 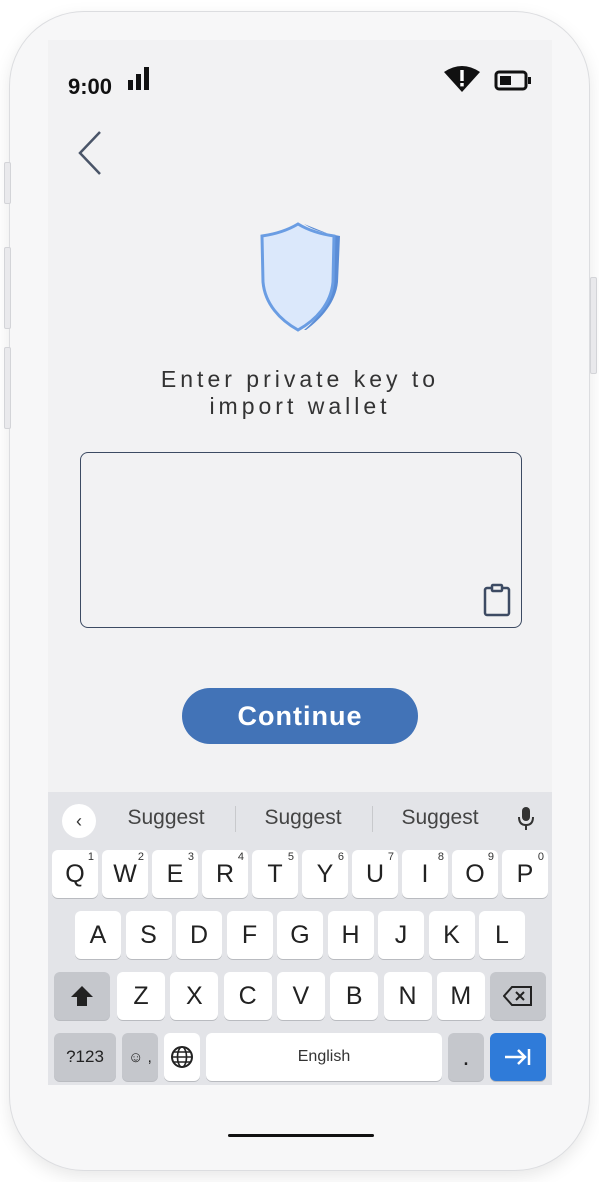 What do you see at coordinates (166, 818) in the screenshot?
I see `suggestion-1: Suggest` at bounding box center [166, 818].